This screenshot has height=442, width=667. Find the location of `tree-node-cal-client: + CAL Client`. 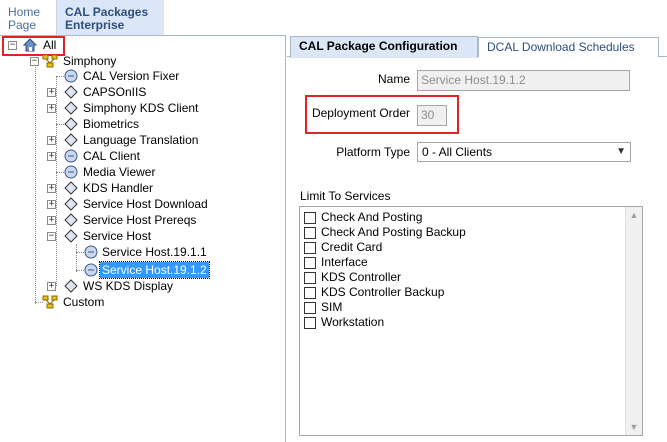

tree-node-cal-client: + CAL Client is located at coordinates (100, 156).